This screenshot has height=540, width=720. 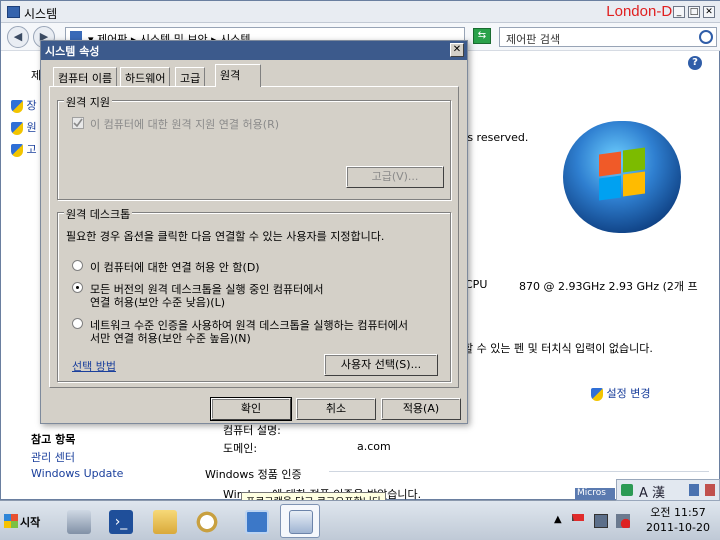 What do you see at coordinates (185, 124) in the screenshot?
I see `allow-remote-assistance-label: 이 컴퓨터에 대한 원격 지원 연결 허용(R)` at bounding box center [185, 124].